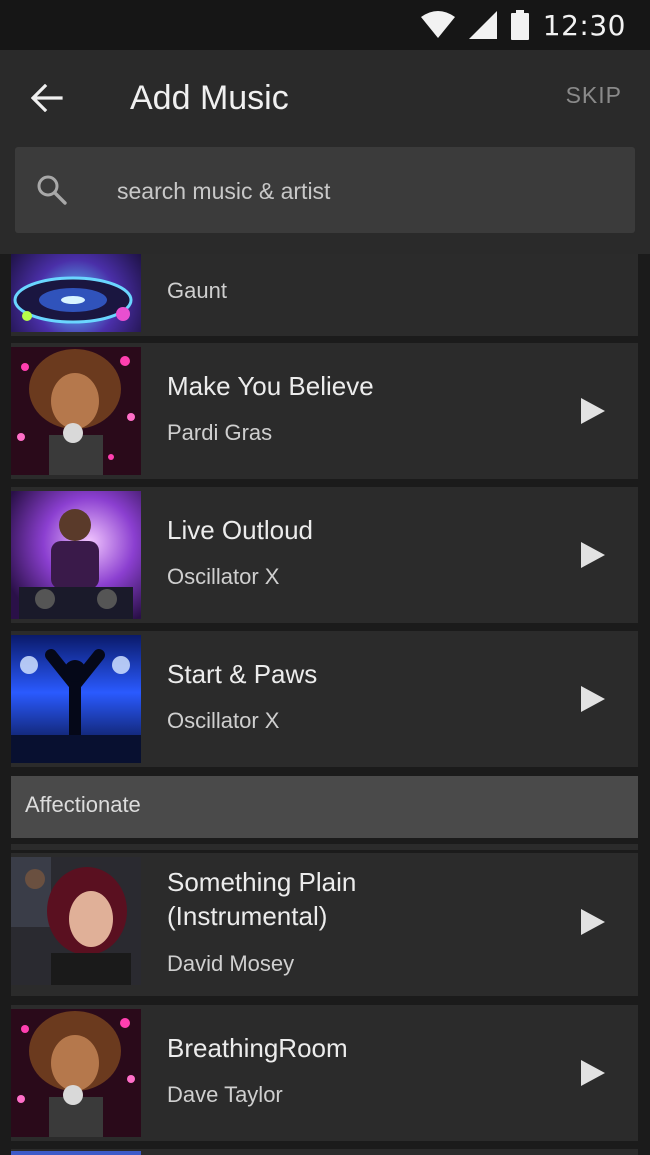  What do you see at coordinates (242, 674) in the screenshot?
I see `track-title: Start & Paws` at bounding box center [242, 674].